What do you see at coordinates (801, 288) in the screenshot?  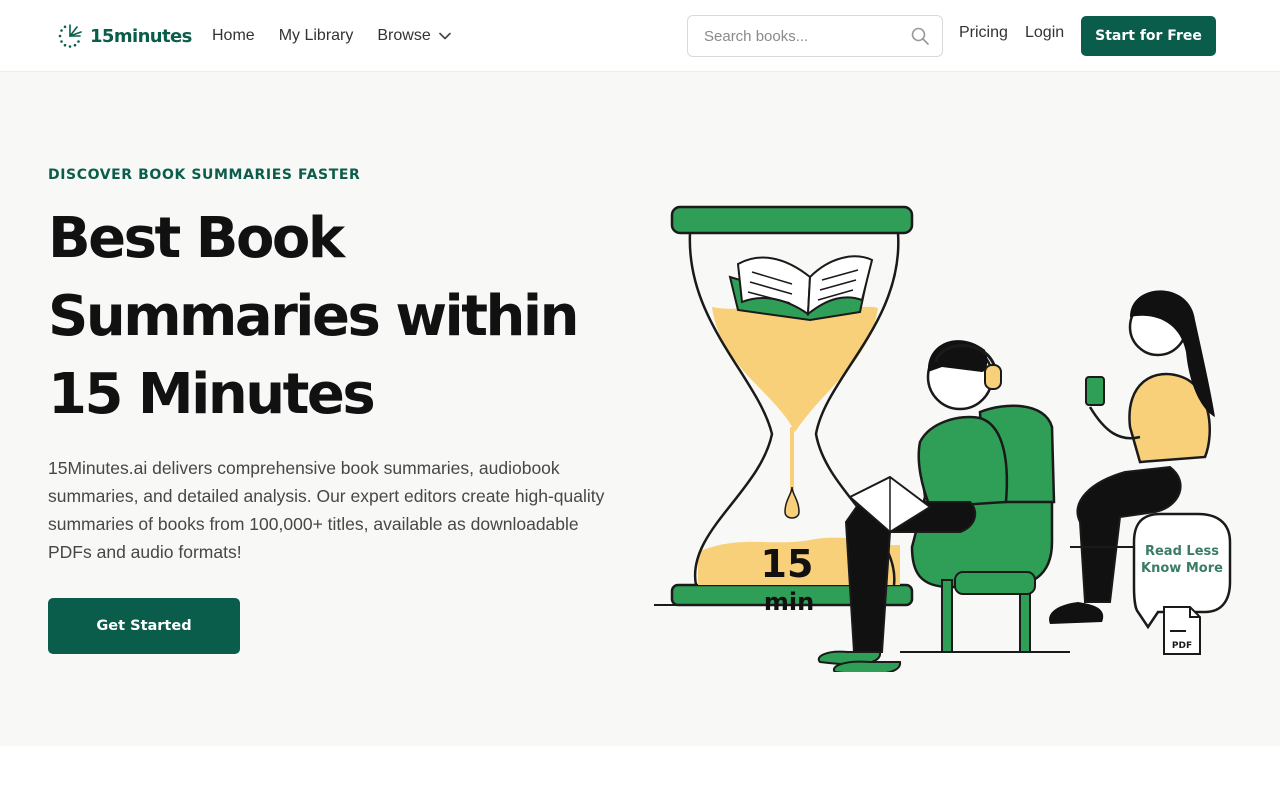 I see `open-book-icon` at bounding box center [801, 288].